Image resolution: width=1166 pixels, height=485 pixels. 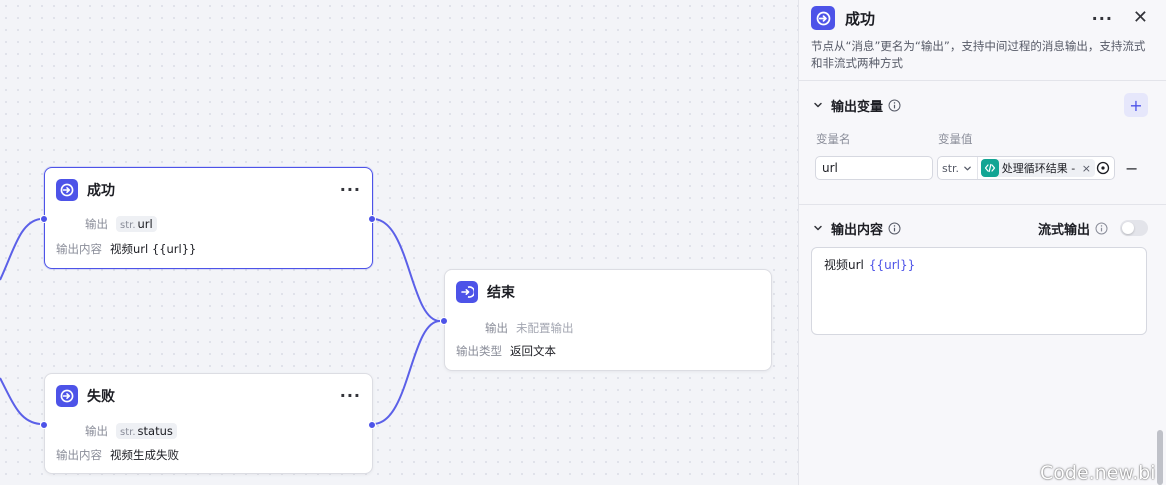 What do you see at coordinates (892, 265) in the screenshot?
I see `content-variable: {{url}}` at bounding box center [892, 265].